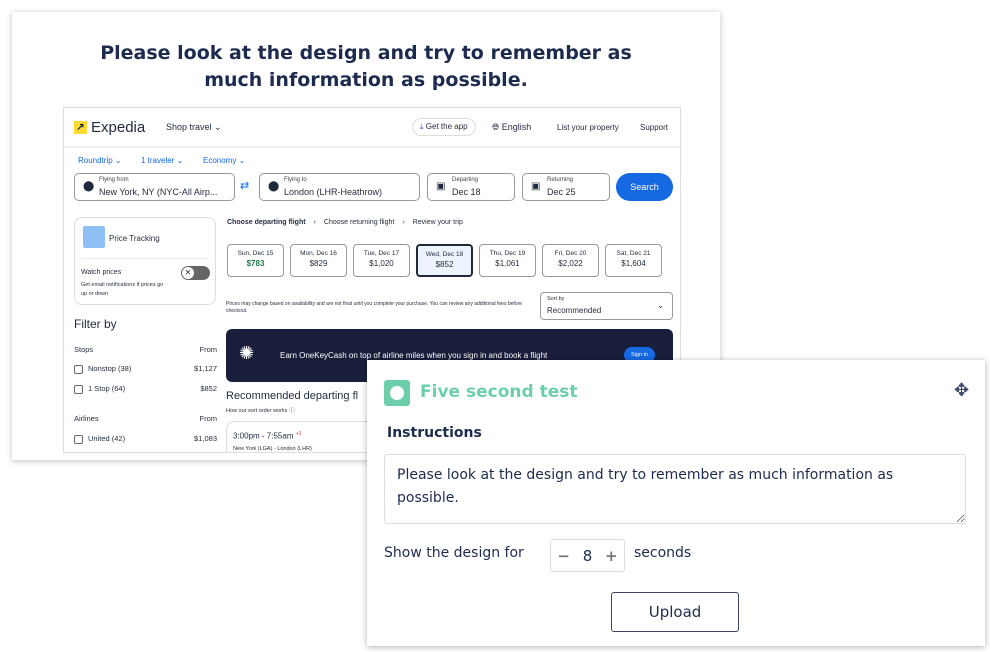 This screenshot has height=652, width=990. Describe the element at coordinates (145, 418) in the screenshot. I see `airlines-header: Airlines From` at that location.